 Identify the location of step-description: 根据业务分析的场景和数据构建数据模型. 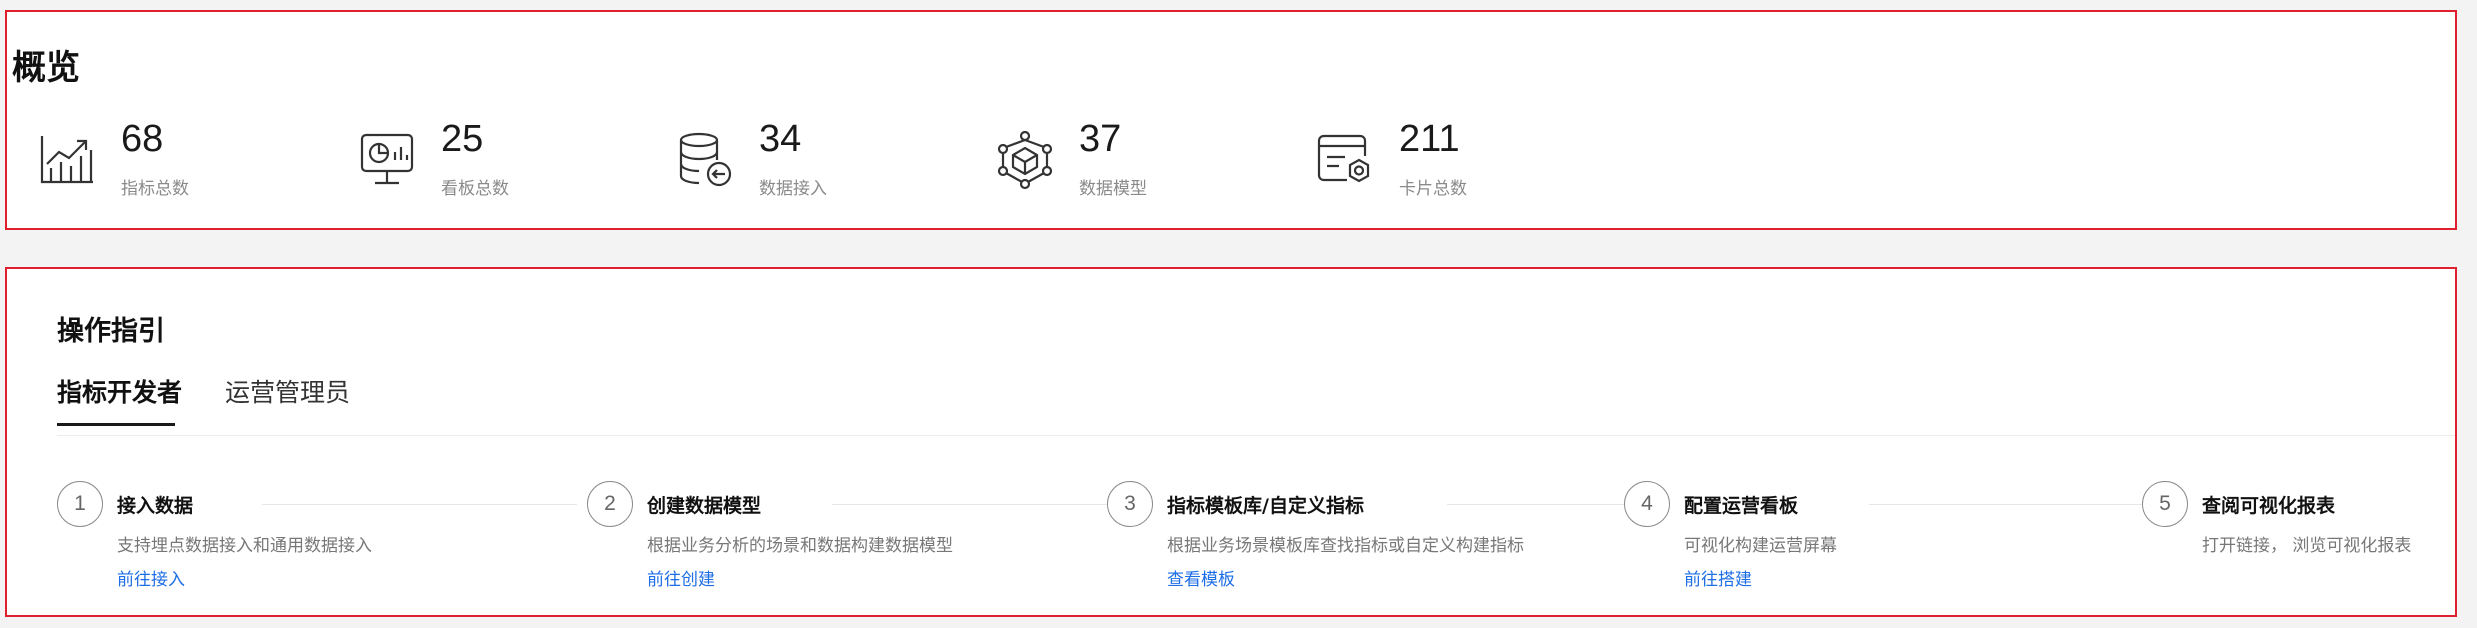
(800, 546).